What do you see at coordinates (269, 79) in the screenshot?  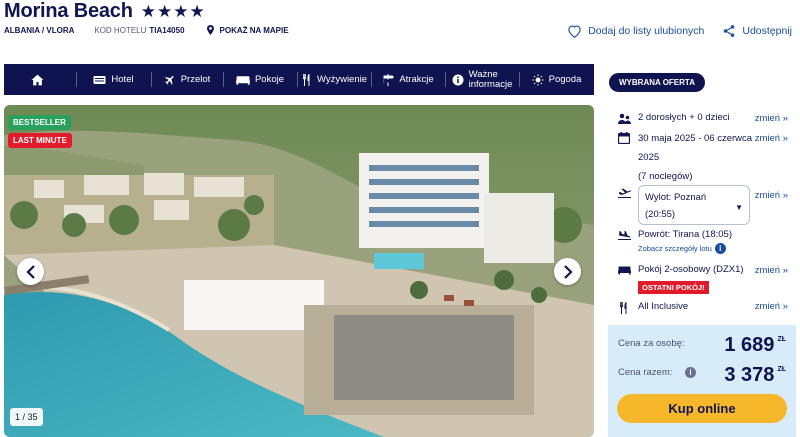 I see `nav-rooms-label: Pokoje` at bounding box center [269, 79].